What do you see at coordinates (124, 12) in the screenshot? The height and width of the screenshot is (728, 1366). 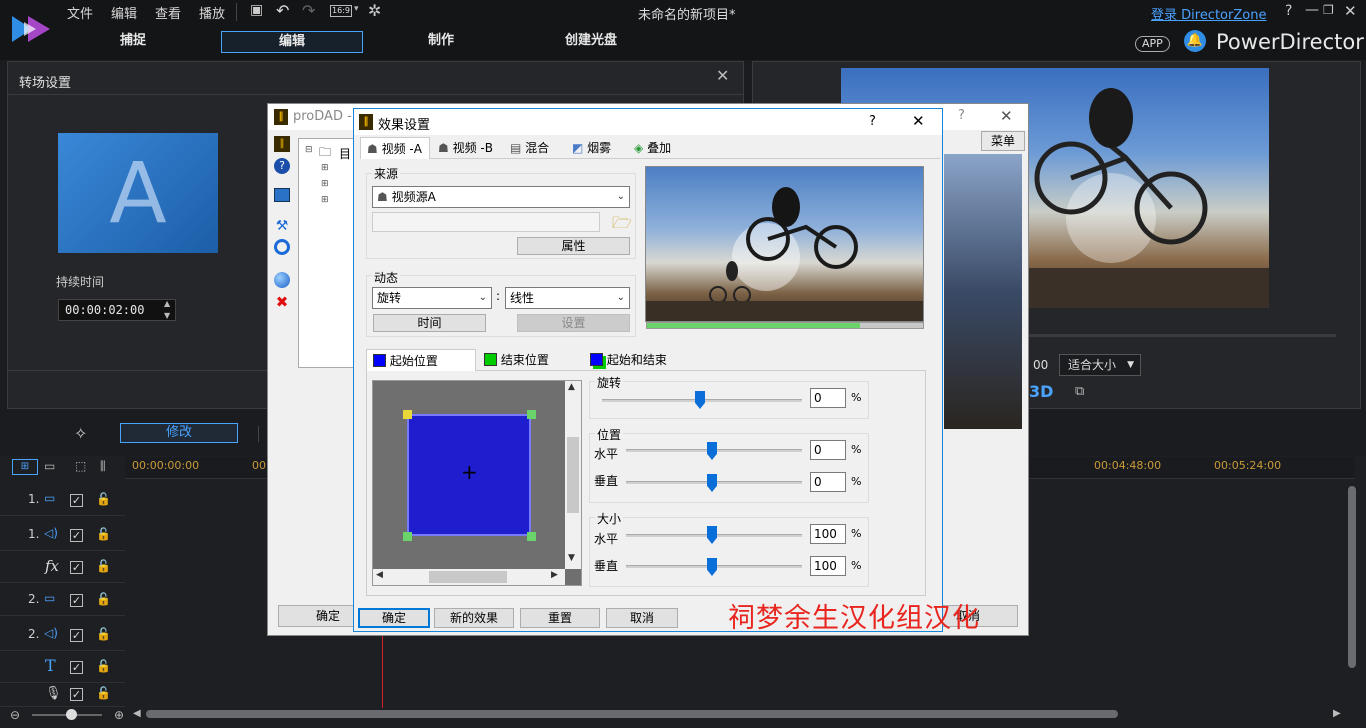 I see `menu-edit: 编辑` at bounding box center [124, 12].